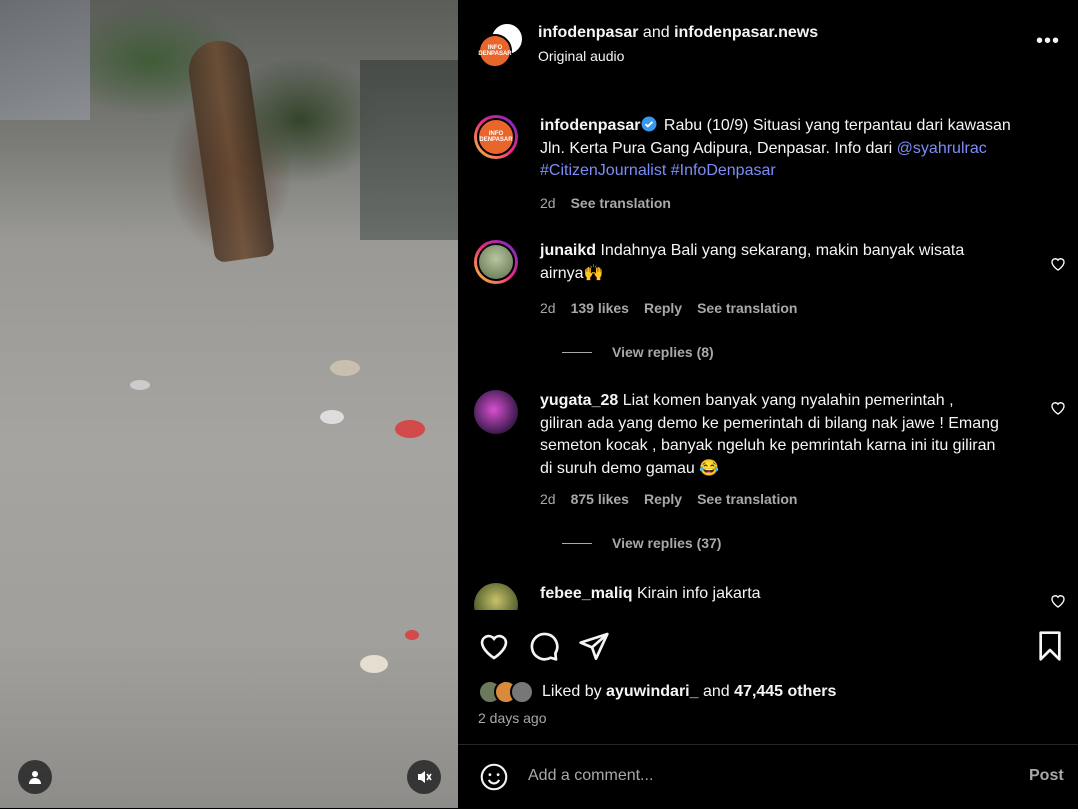  Describe the element at coordinates (544, 646) in the screenshot. I see `comment-bubble-icon` at that location.